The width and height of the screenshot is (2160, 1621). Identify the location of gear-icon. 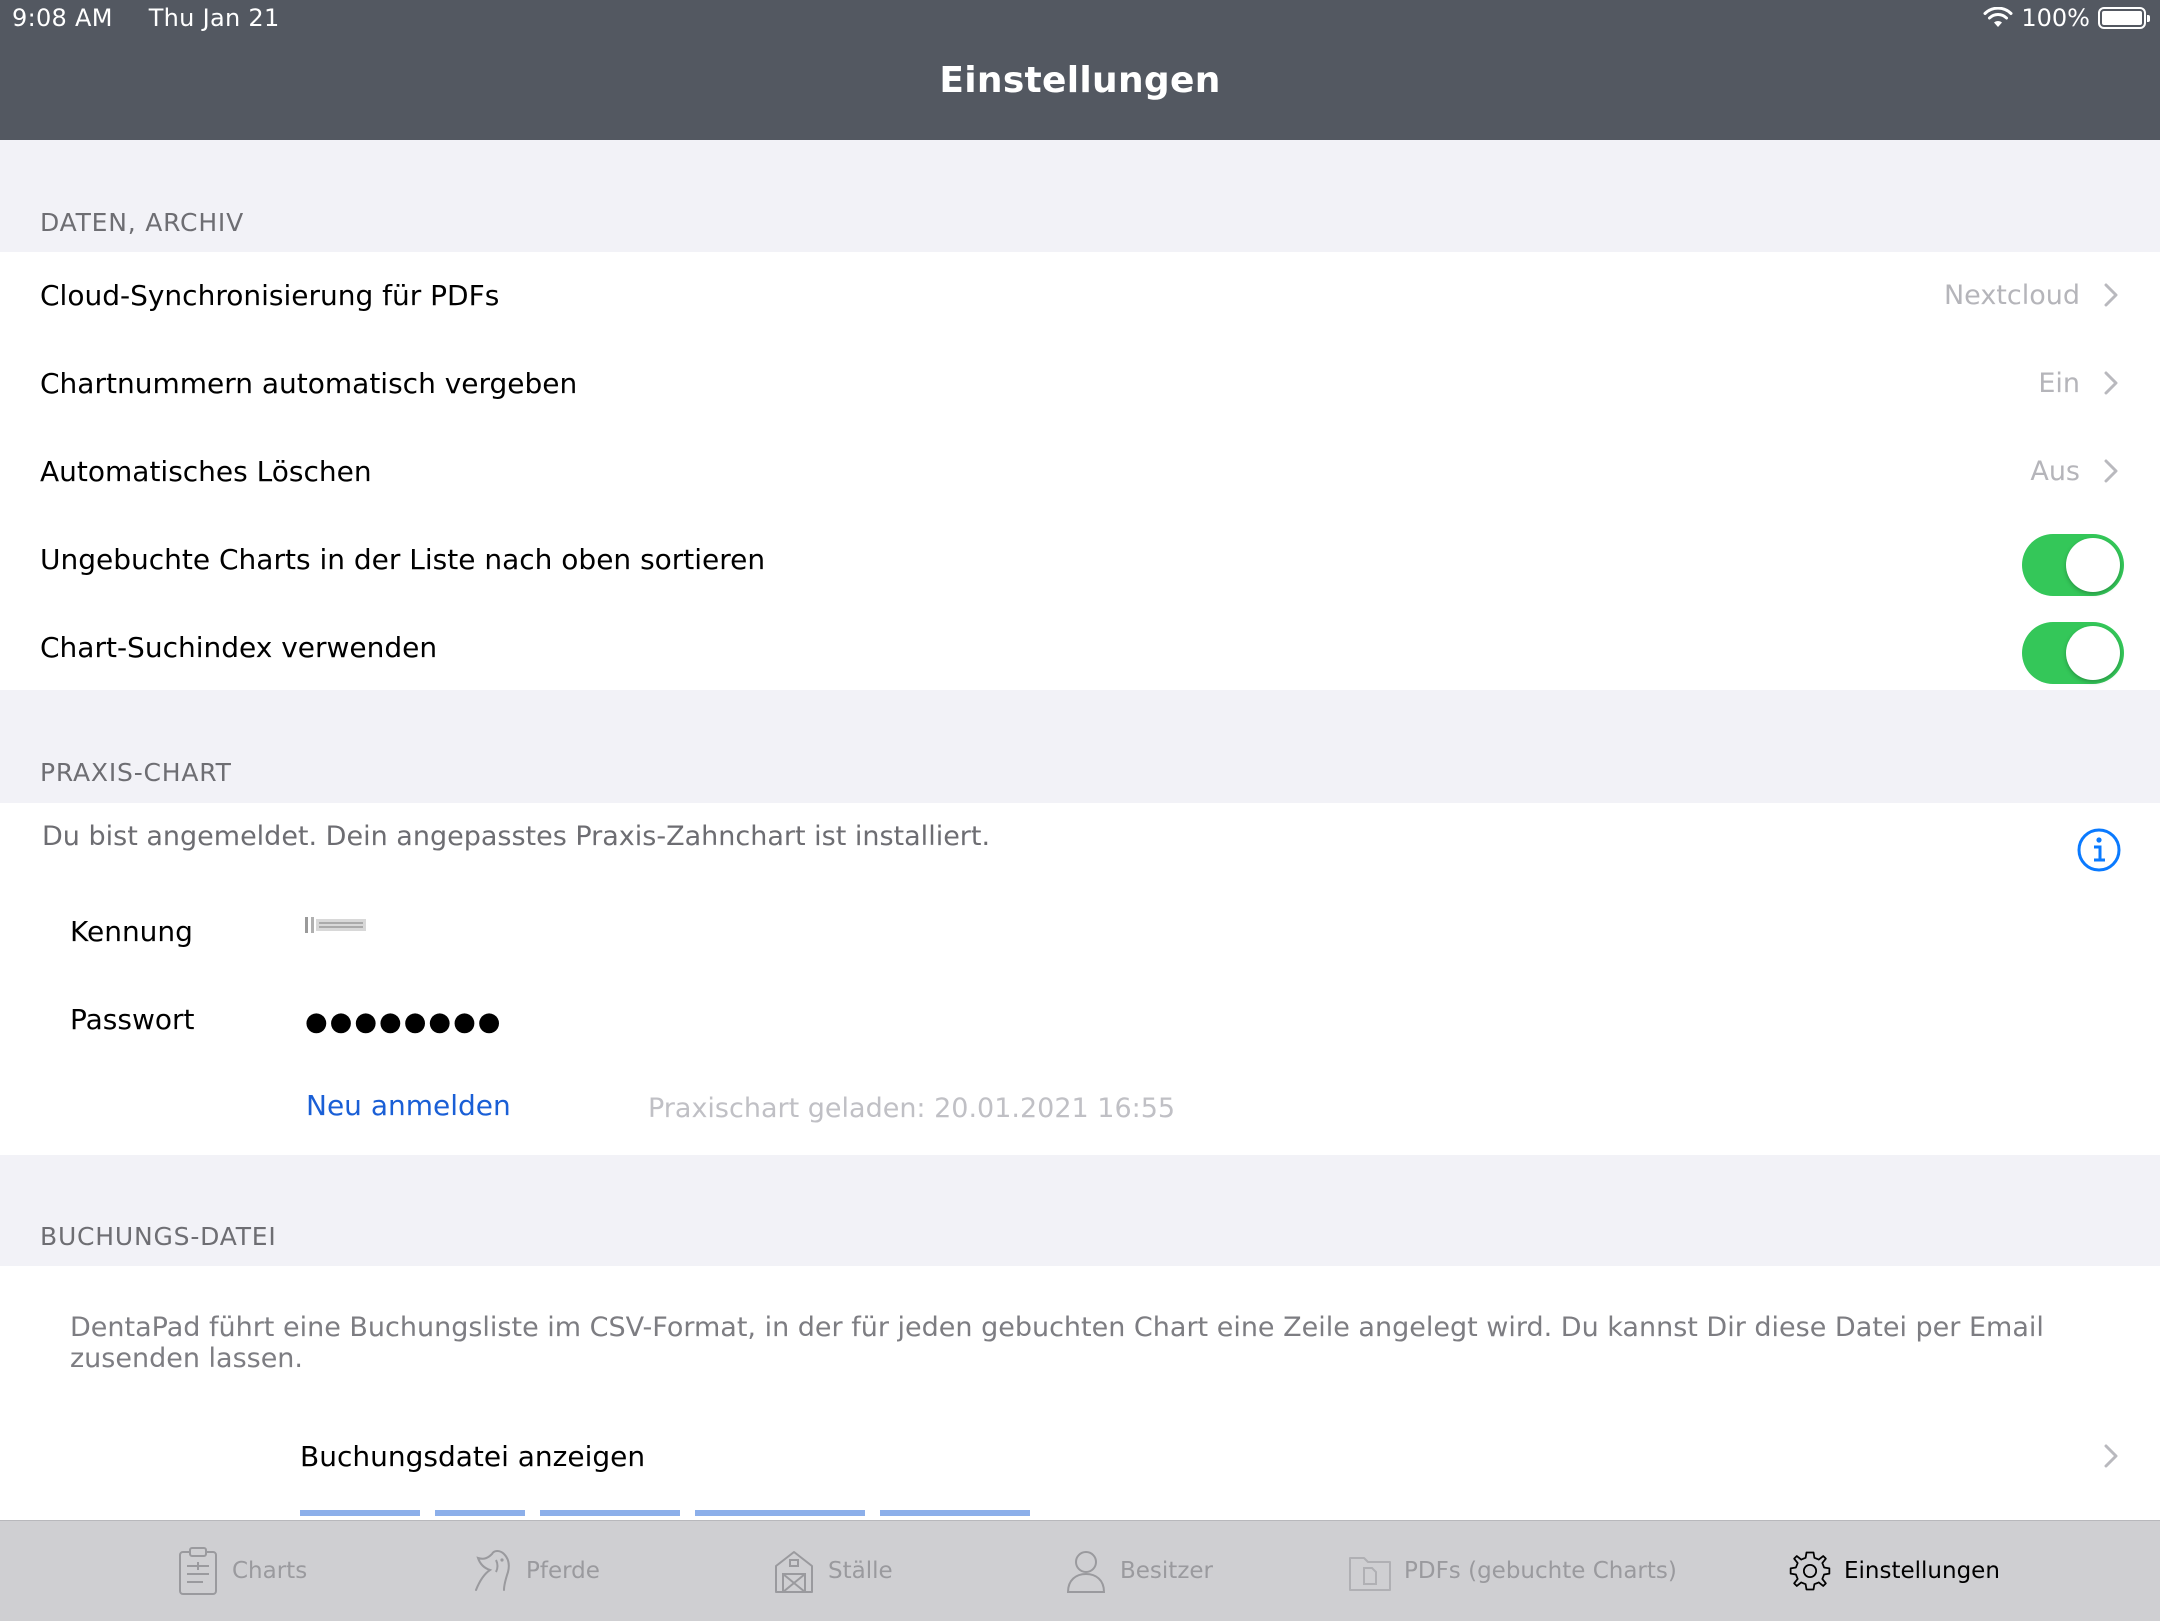
(1810, 1571).